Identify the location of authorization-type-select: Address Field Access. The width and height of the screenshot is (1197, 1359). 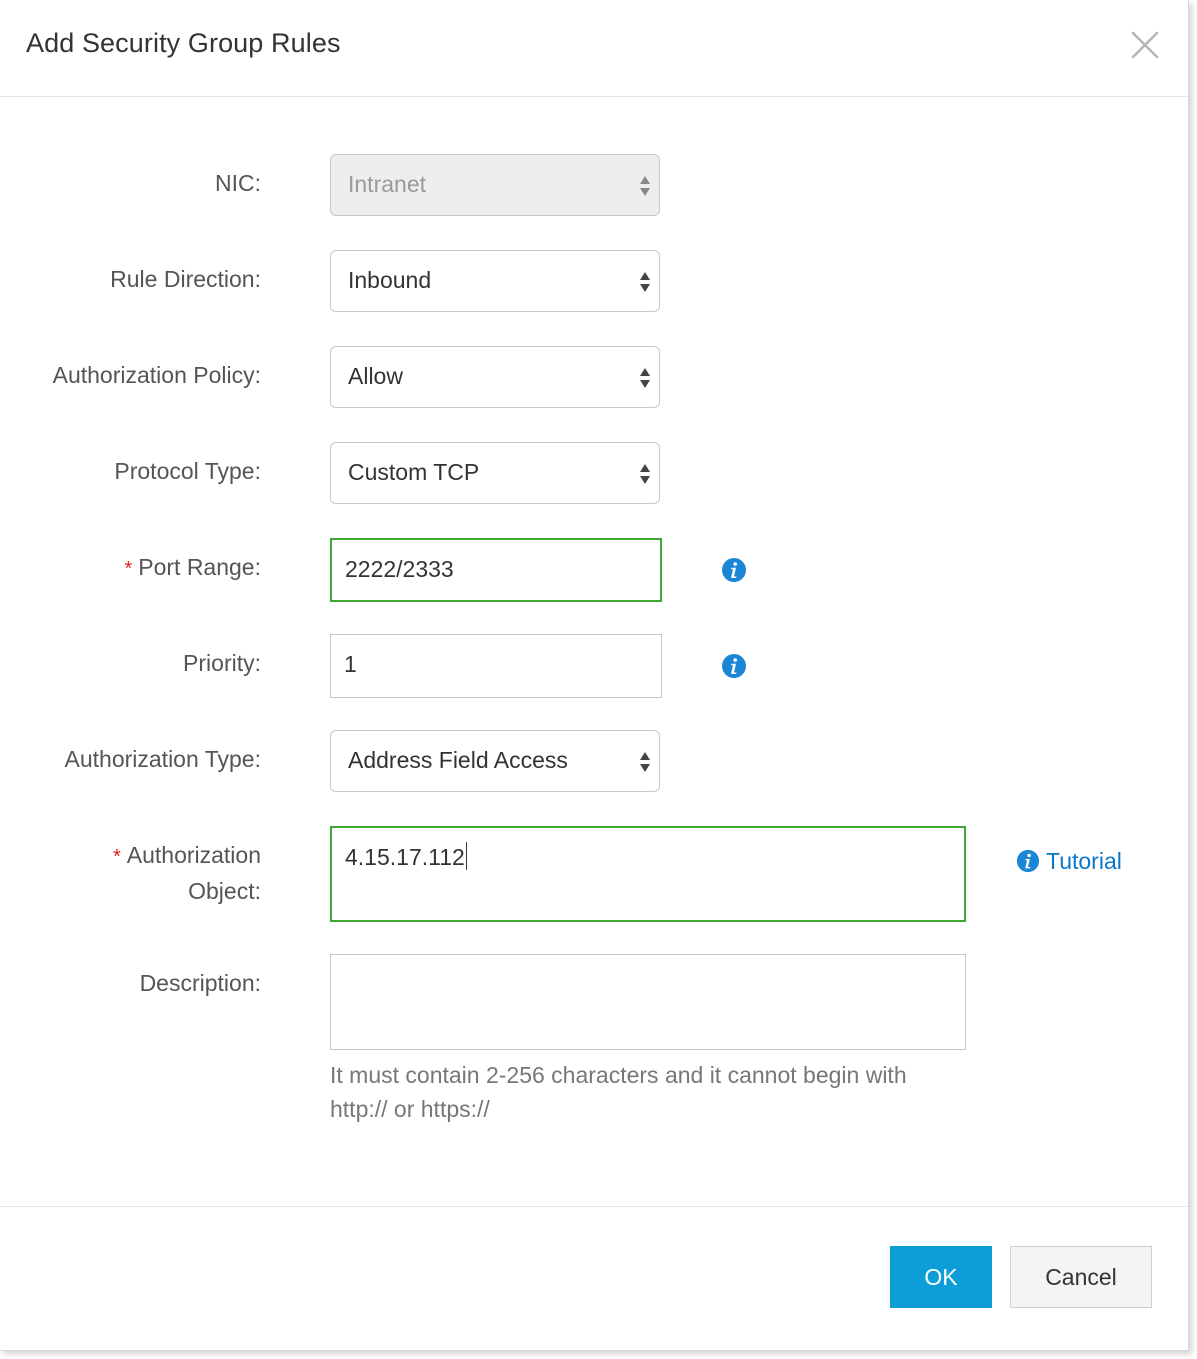
(495, 761).